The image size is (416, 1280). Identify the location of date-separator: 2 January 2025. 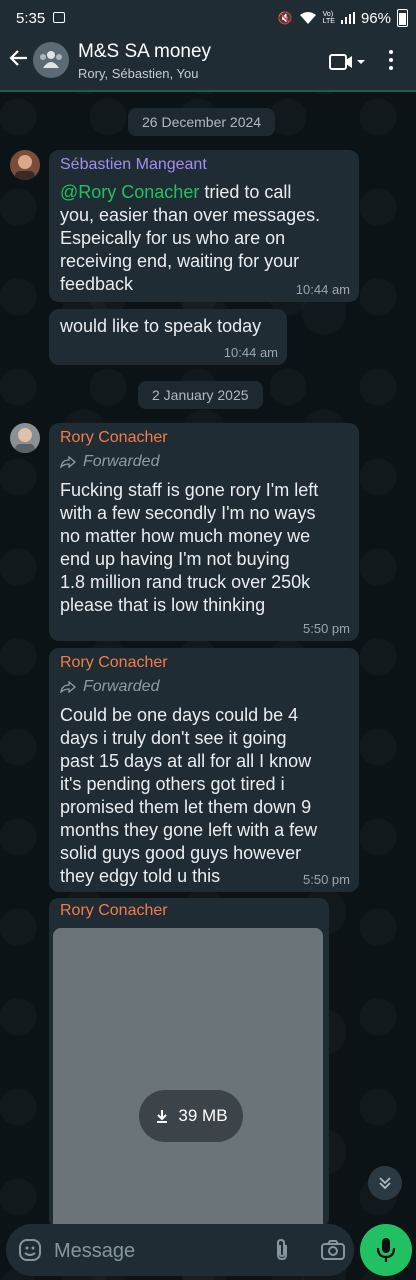
(200, 395).